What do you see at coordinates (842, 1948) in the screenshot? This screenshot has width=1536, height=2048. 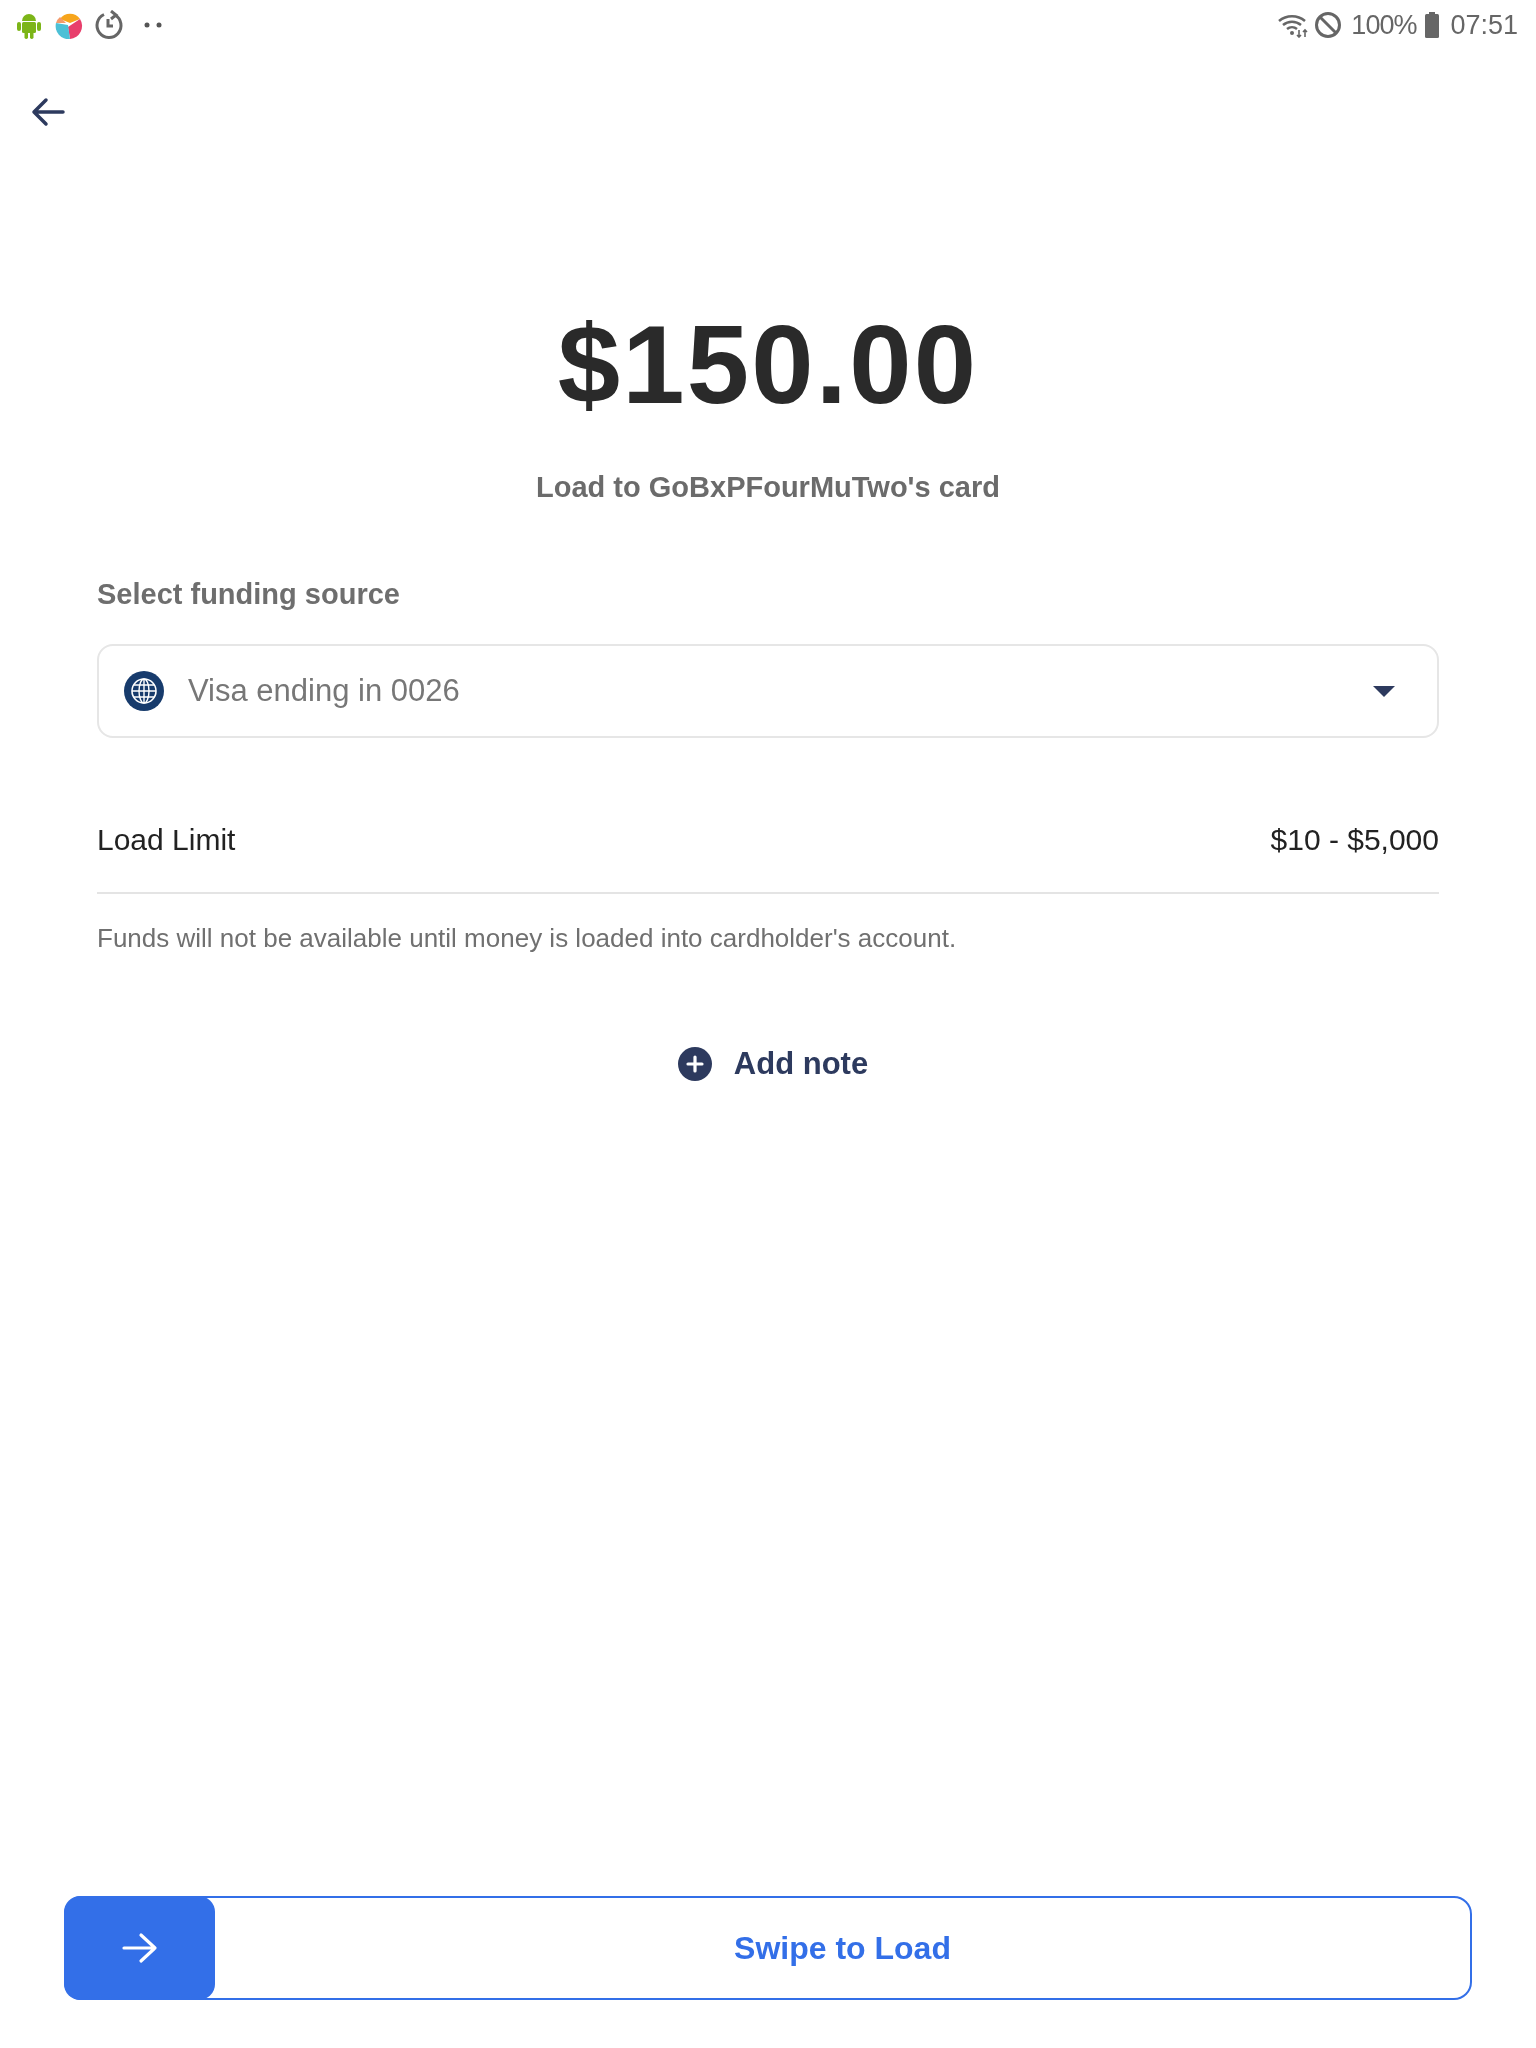 I see `swipe-label: Swipe to Load` at bounding box center [842, 1948].